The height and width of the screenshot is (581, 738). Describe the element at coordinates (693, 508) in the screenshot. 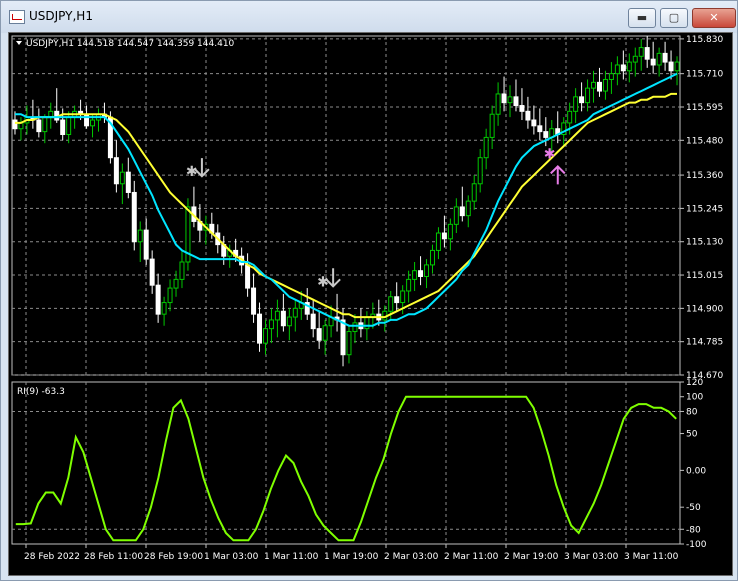

I see `indicator-y-tick-label: -50` at that location.